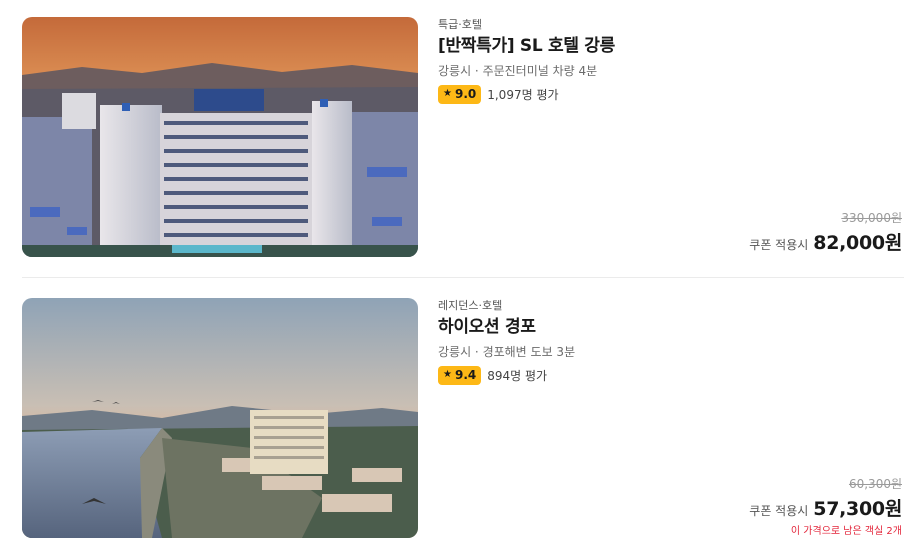  What do you see at coordinates (857, 243) in the screenshot?
I see `final-price: 82,000원` at bounding box center [857, 243].